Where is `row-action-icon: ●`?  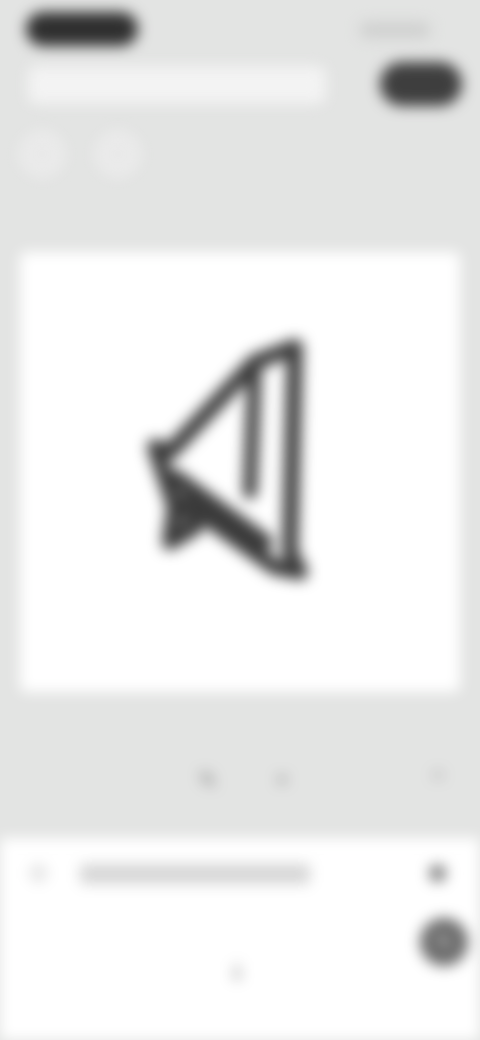
row-action-icon: ● is located at coordinates (437, 872).